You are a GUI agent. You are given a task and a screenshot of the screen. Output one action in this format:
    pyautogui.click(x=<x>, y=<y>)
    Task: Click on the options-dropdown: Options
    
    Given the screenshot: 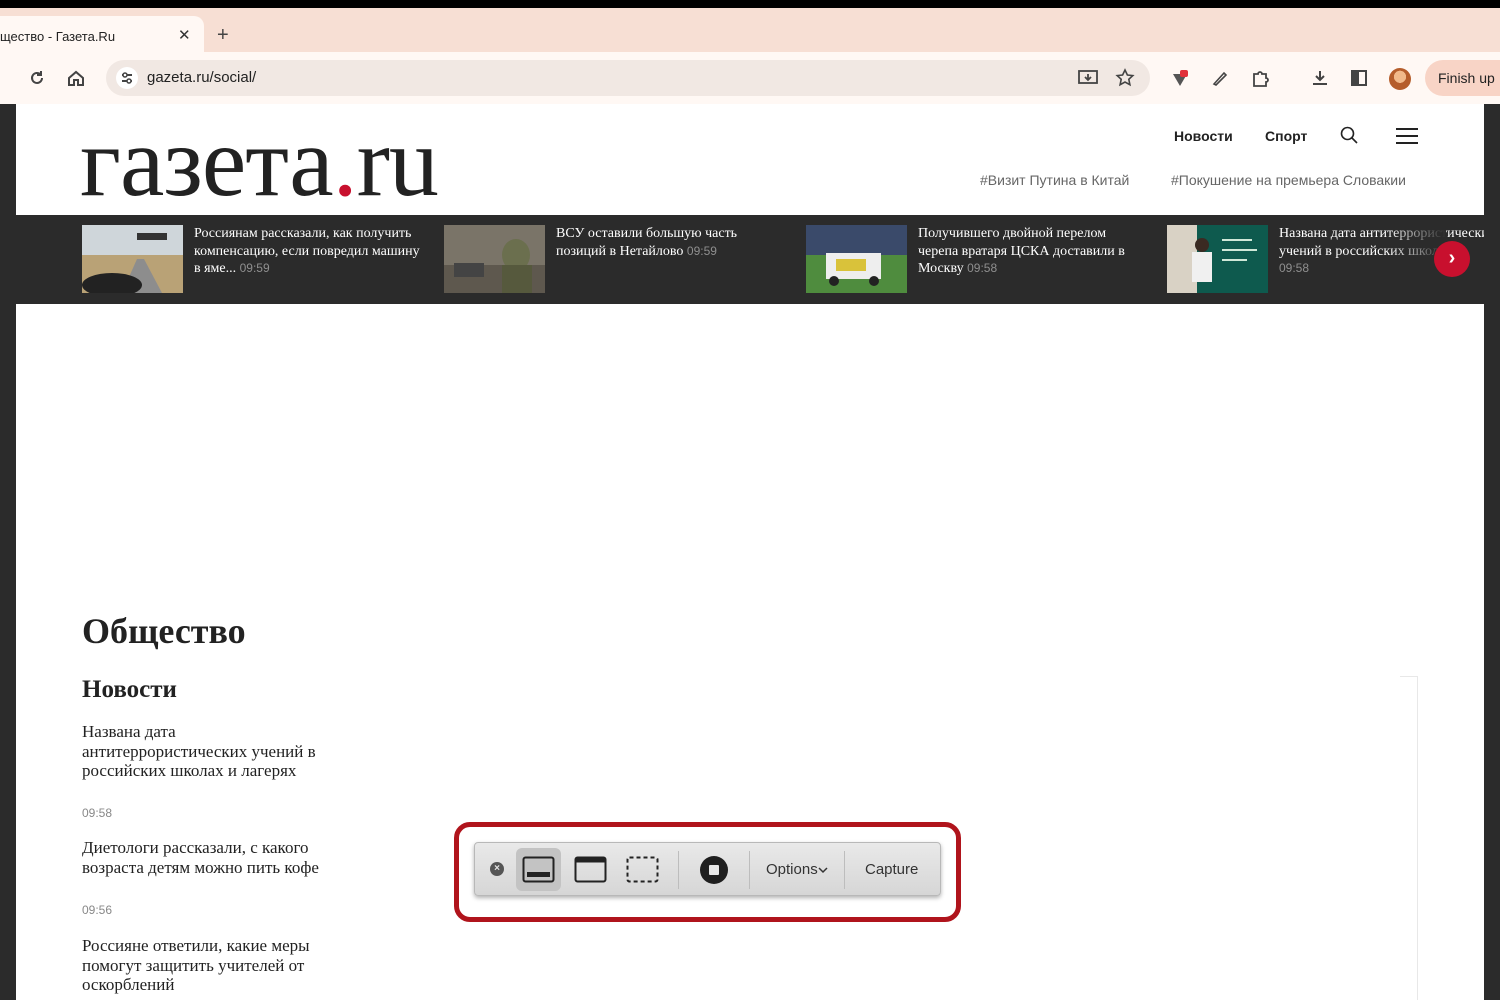 What is the action you would take?
    pyautogui.click(x=797, y=869)
    